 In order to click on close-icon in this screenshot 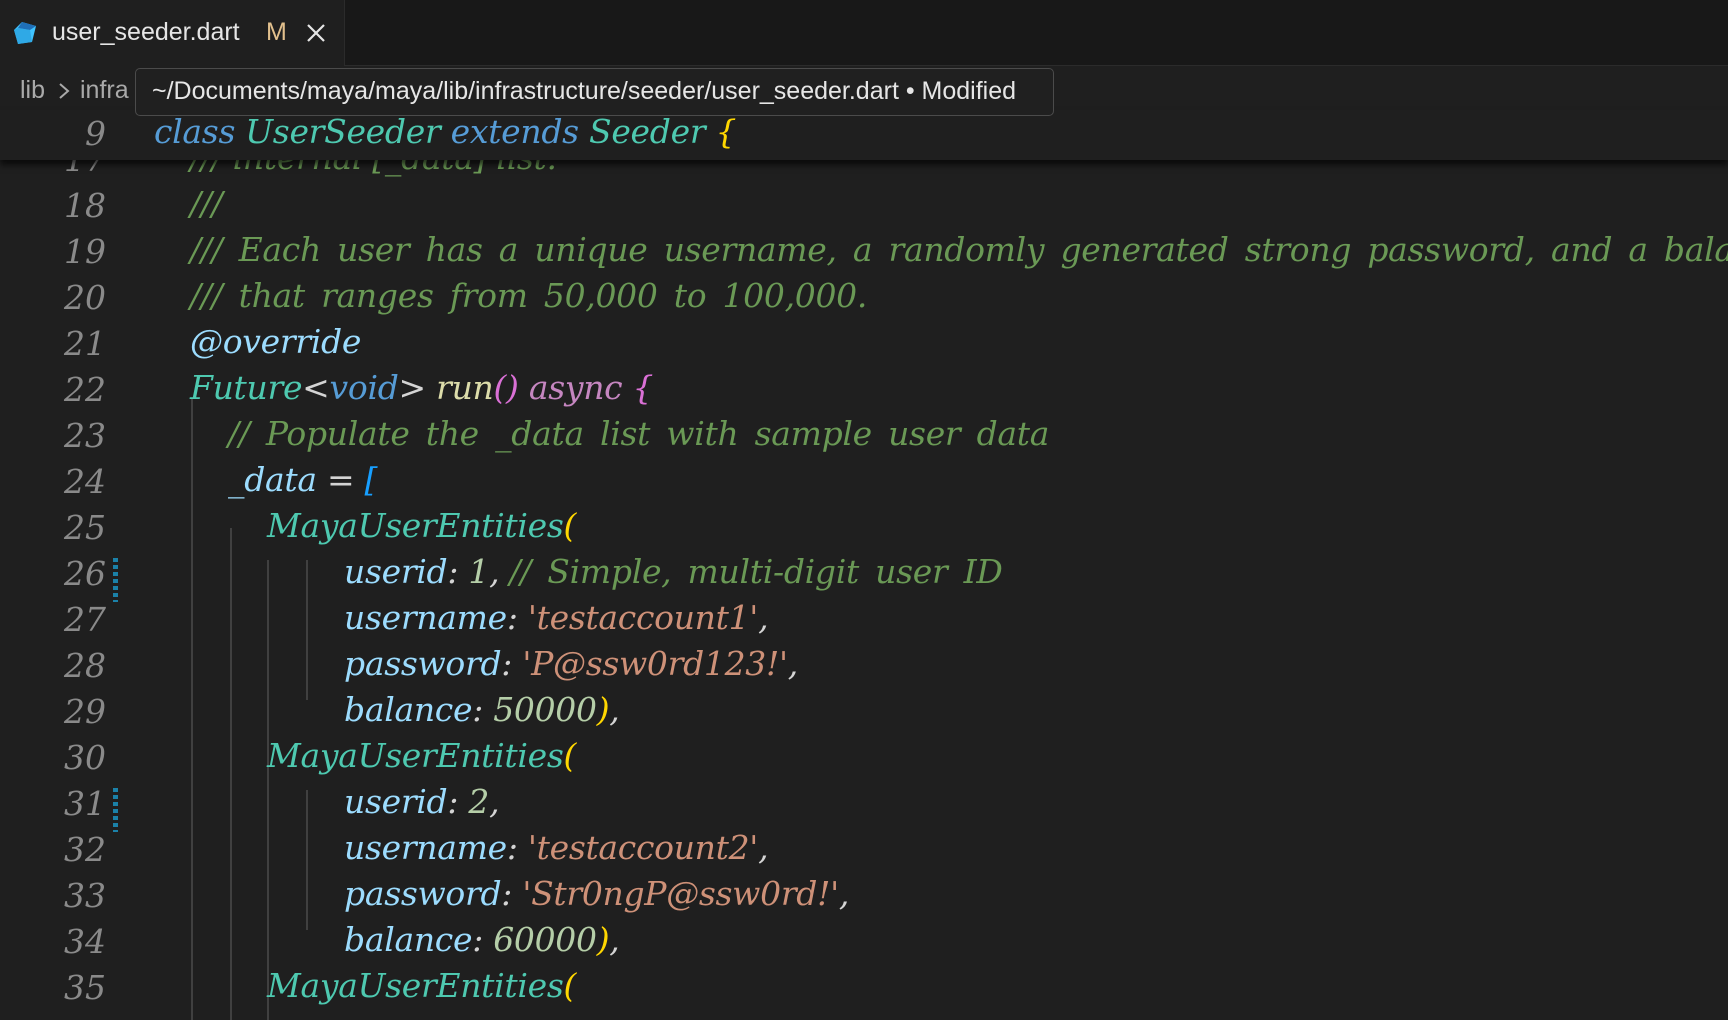, I will do `click(316, 33)`.